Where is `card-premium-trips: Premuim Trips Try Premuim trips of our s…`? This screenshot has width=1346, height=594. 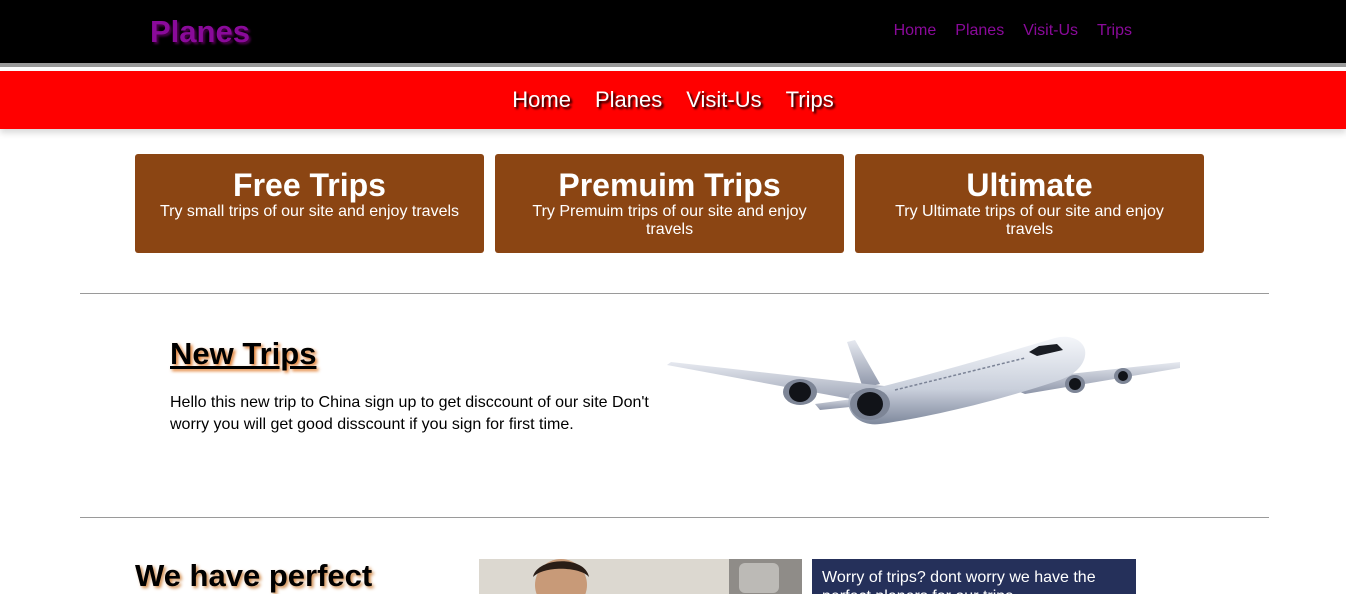
card-premium-trips: Premuim Trips Try Premuim trips of our s… is located at coordinates (669, 203).